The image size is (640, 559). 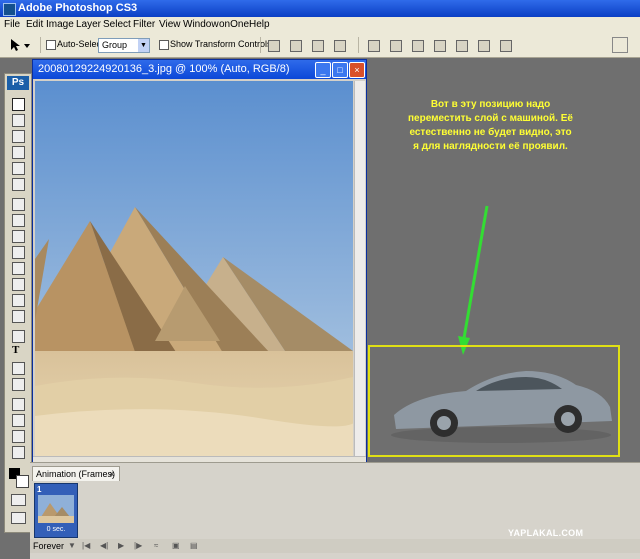 What do you see at coordinates (143, 45) in the screenshot?
I see `chevron-down-icon: ▼` at bounding box center [143, 45].